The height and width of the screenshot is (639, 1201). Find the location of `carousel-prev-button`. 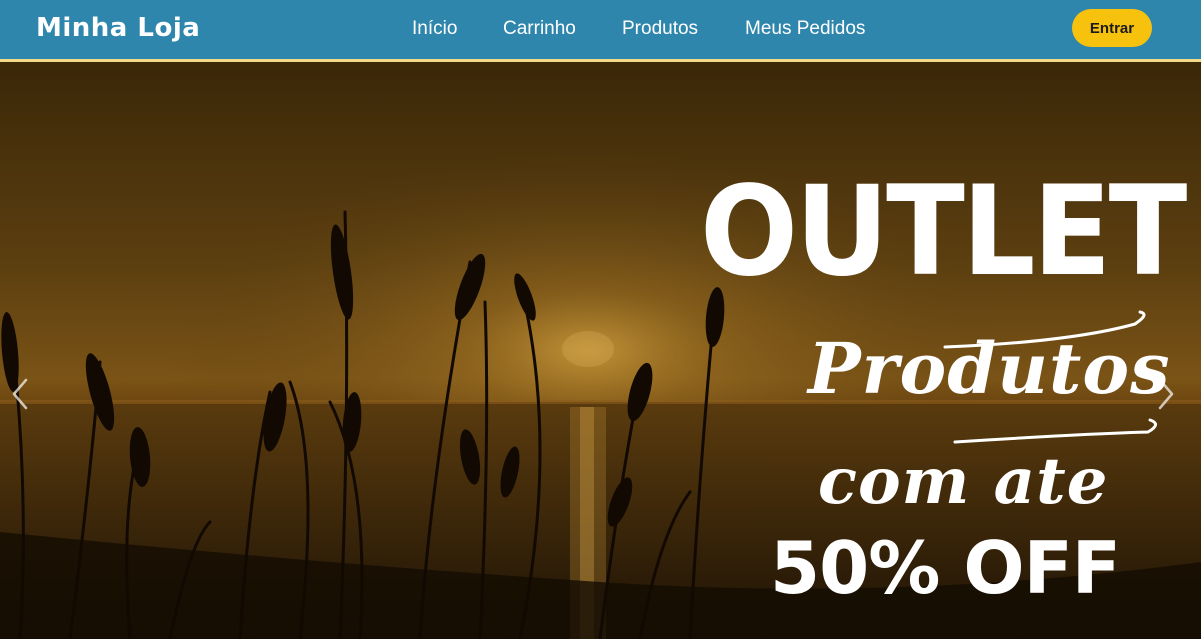

carousel-prev-button is located at coordinates (20, 394).